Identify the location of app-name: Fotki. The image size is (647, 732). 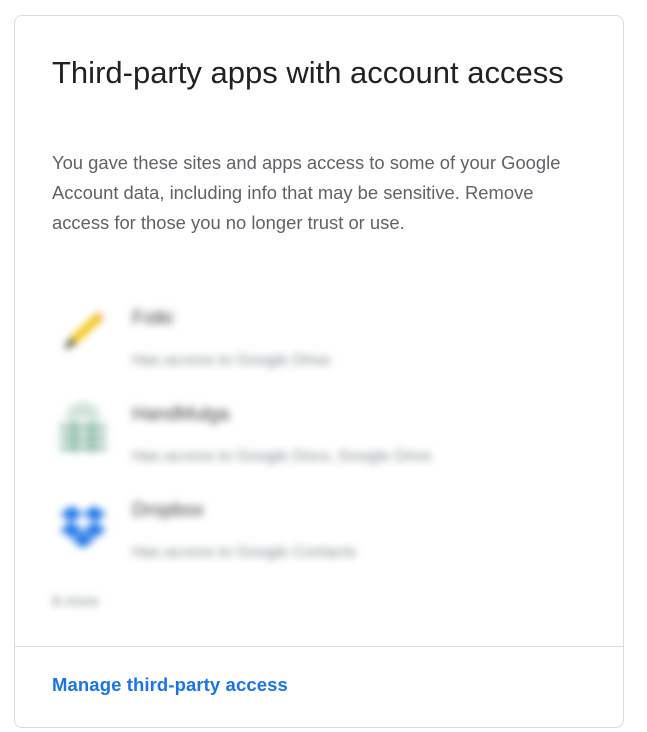
(153, 318).